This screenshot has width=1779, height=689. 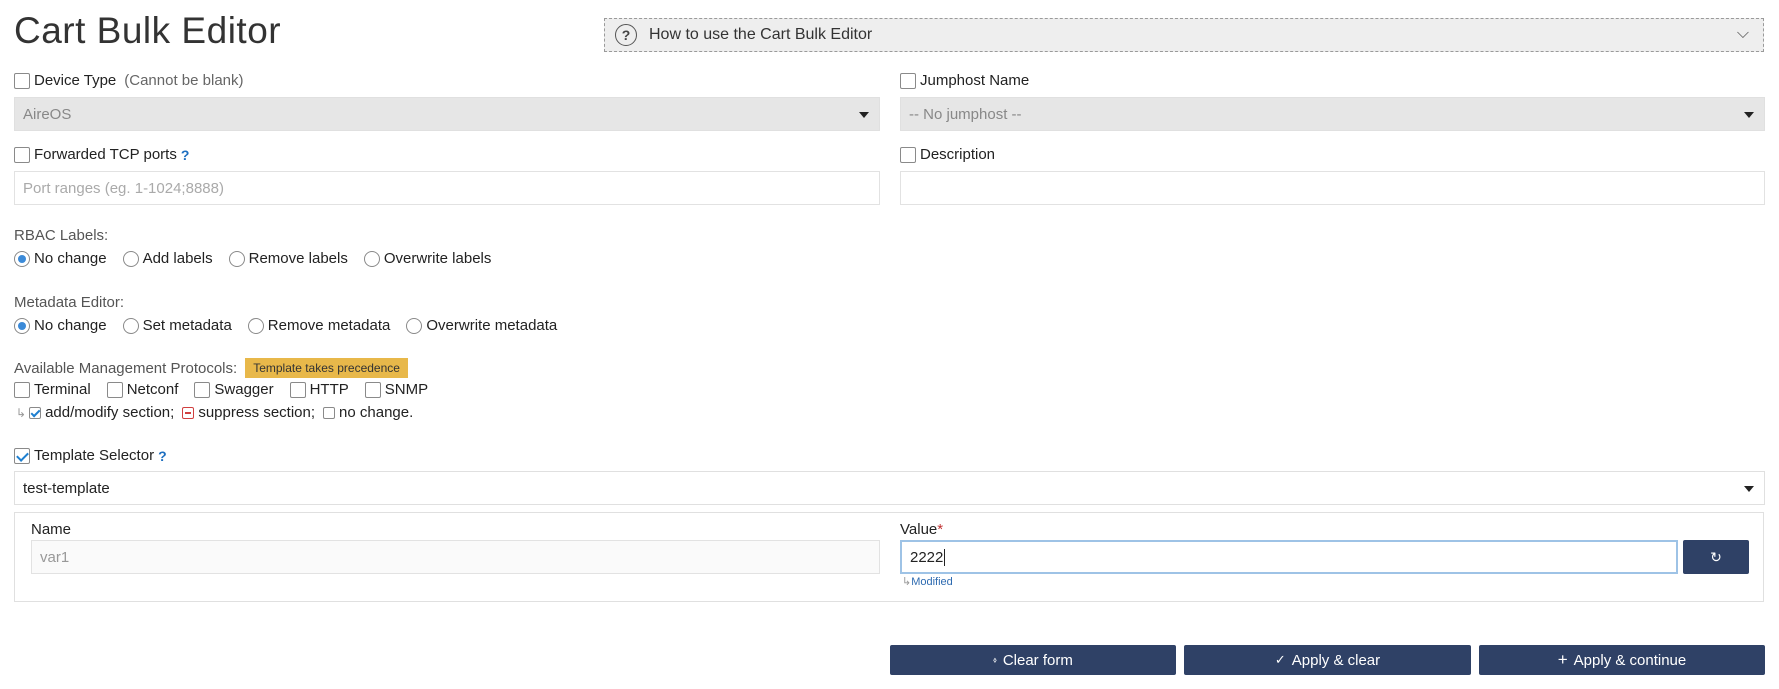 What do you see at coordinates (1280, 659) in the screenshot?
I see `check-icon: ✓` at bounding box center [1280, 659].